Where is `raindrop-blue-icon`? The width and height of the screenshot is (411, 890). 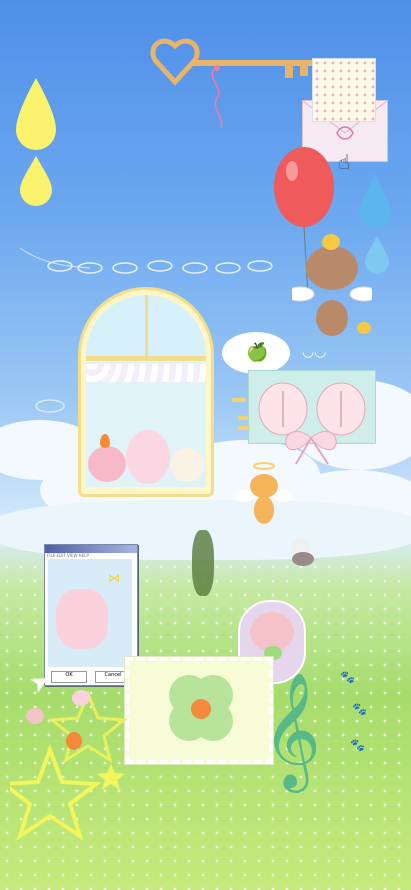
raindrop-blue-icon is located at coordinates (375, 224).